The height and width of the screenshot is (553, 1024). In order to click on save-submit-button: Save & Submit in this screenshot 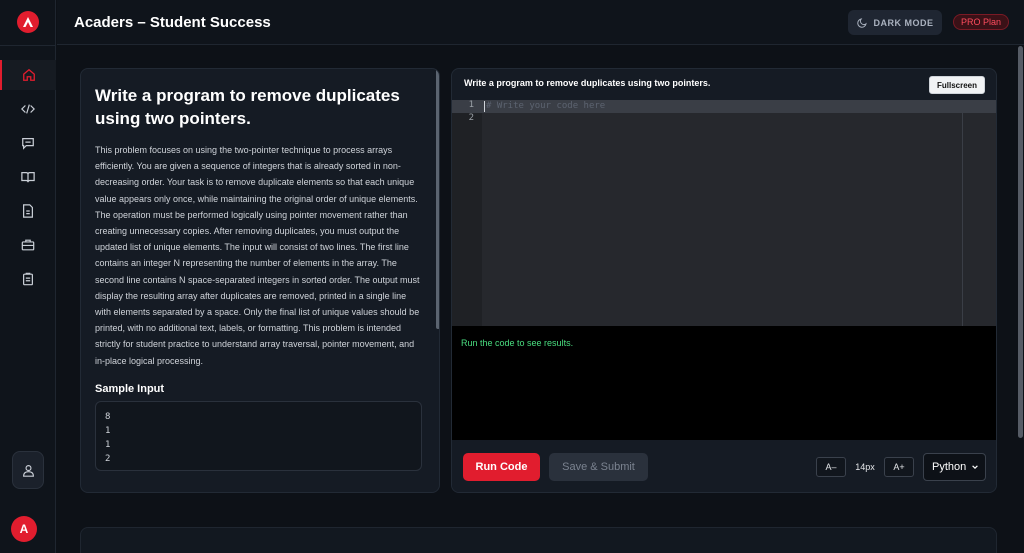, I will do `click(598, 467)`.